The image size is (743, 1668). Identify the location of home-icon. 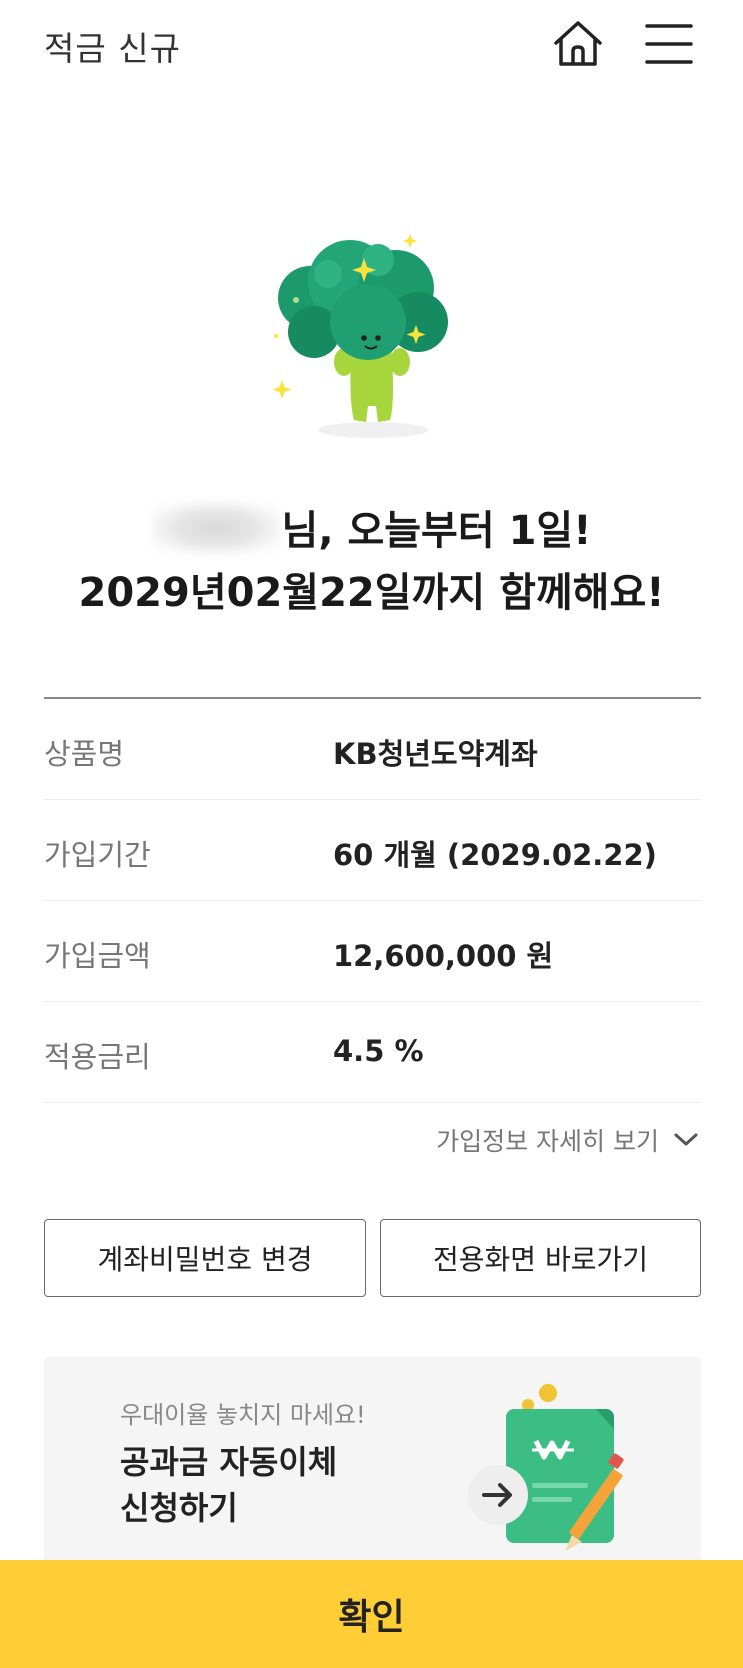
(578, 43).